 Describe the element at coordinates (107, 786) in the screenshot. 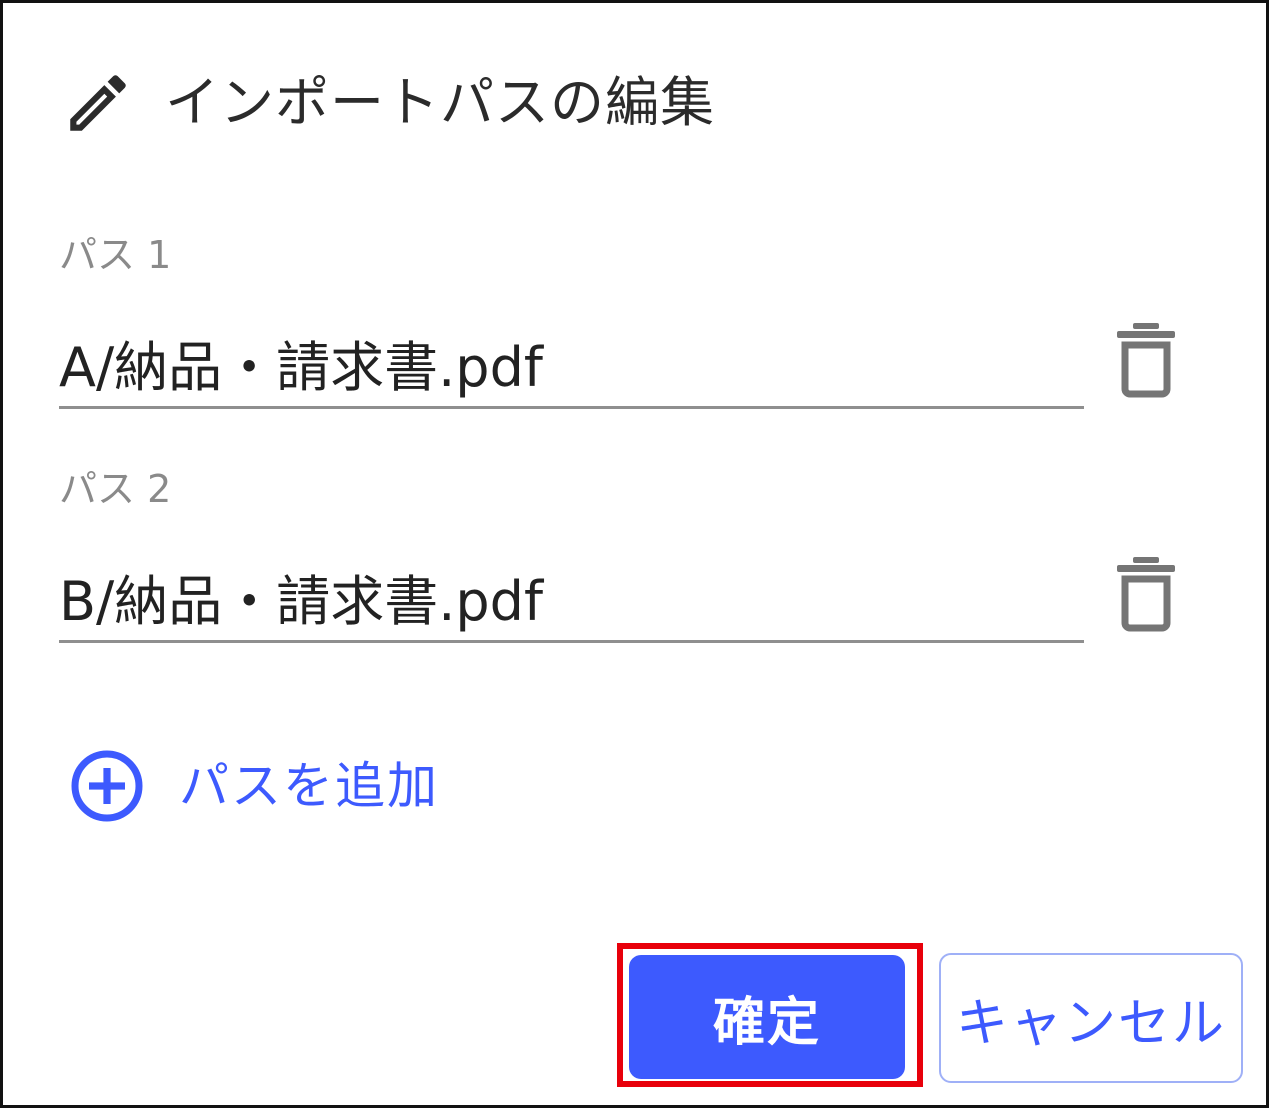

I see `add-circle-icon` at that location.